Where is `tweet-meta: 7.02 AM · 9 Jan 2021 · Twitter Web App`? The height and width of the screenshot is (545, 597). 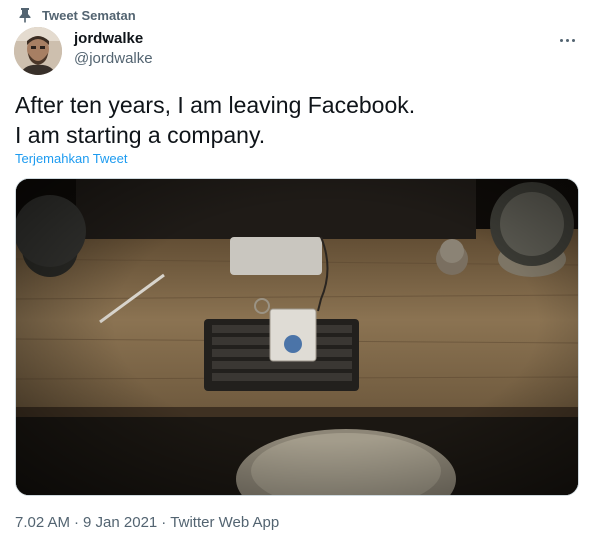 tweet-meta: 7.02 AM · 9 Jan 2021 · Twitter Web App is located at coordinates (147, 522).